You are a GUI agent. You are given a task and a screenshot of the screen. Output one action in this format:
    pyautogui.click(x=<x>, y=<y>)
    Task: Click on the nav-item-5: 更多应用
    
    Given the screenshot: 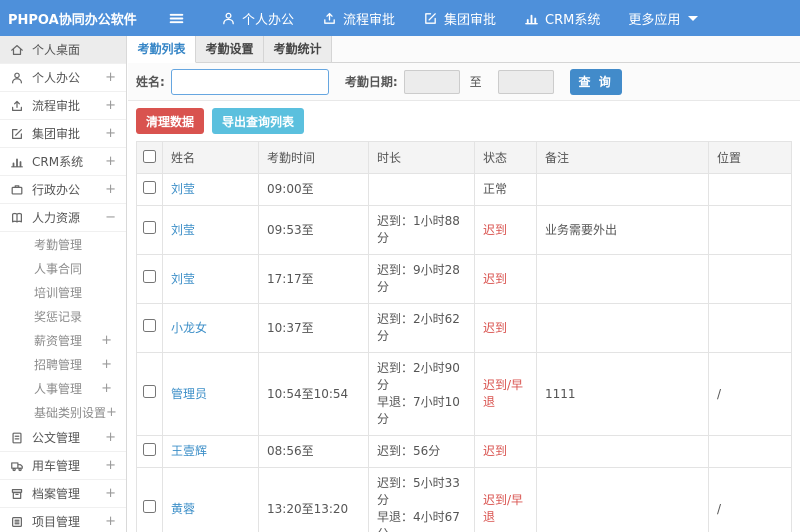 What is the action you would take?
    pyautogui.click(x=663, y=18)
    